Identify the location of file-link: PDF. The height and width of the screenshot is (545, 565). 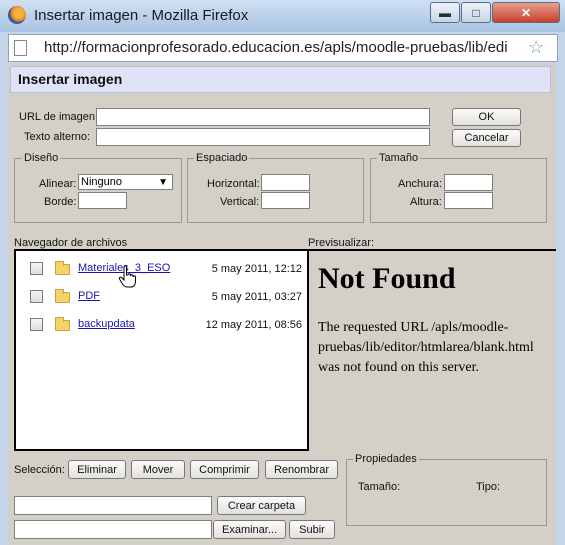
(89, 296).